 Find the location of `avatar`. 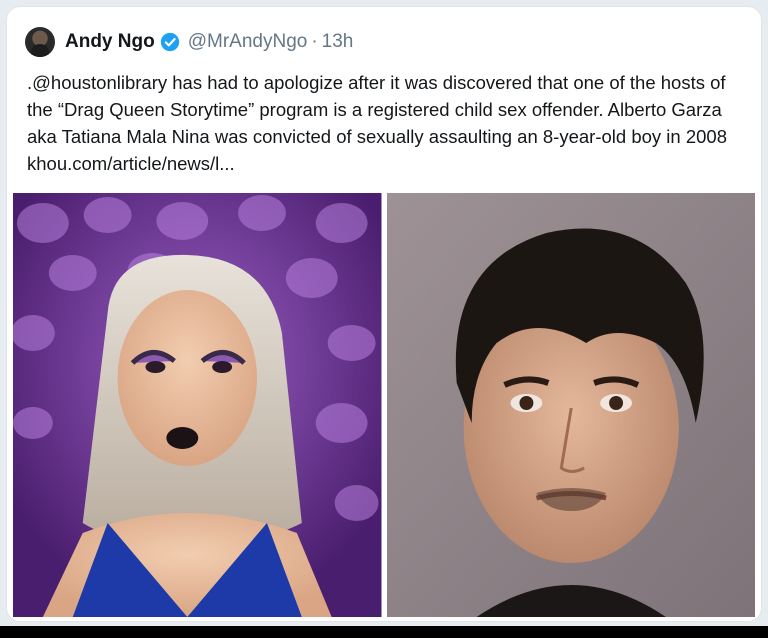

avatar is located at coordinates (40, 42).